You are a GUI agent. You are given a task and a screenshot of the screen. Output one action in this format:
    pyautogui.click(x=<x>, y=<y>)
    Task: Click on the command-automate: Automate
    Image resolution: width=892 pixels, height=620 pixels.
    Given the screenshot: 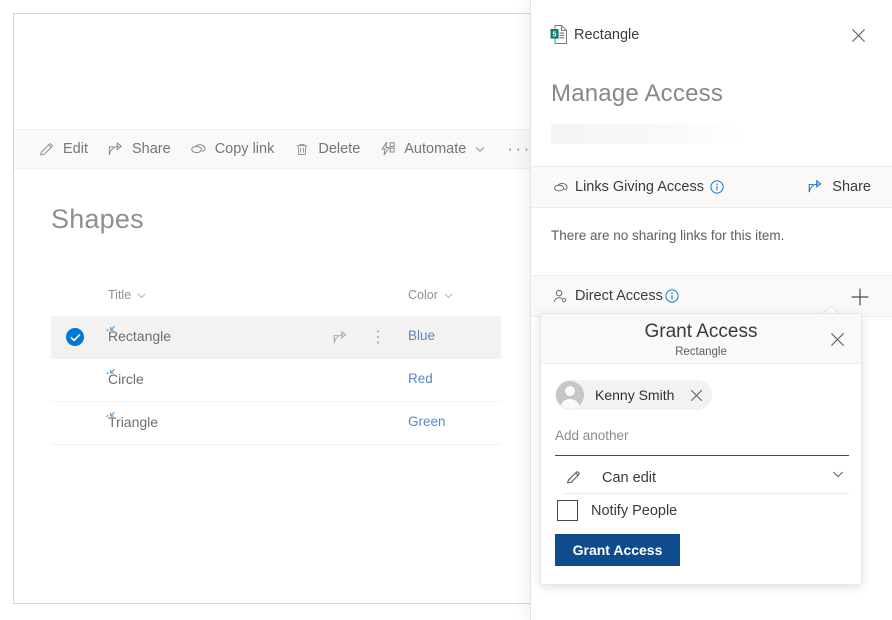 What is the action you would take?
    pyautogui.click(x=432, y=149)
    